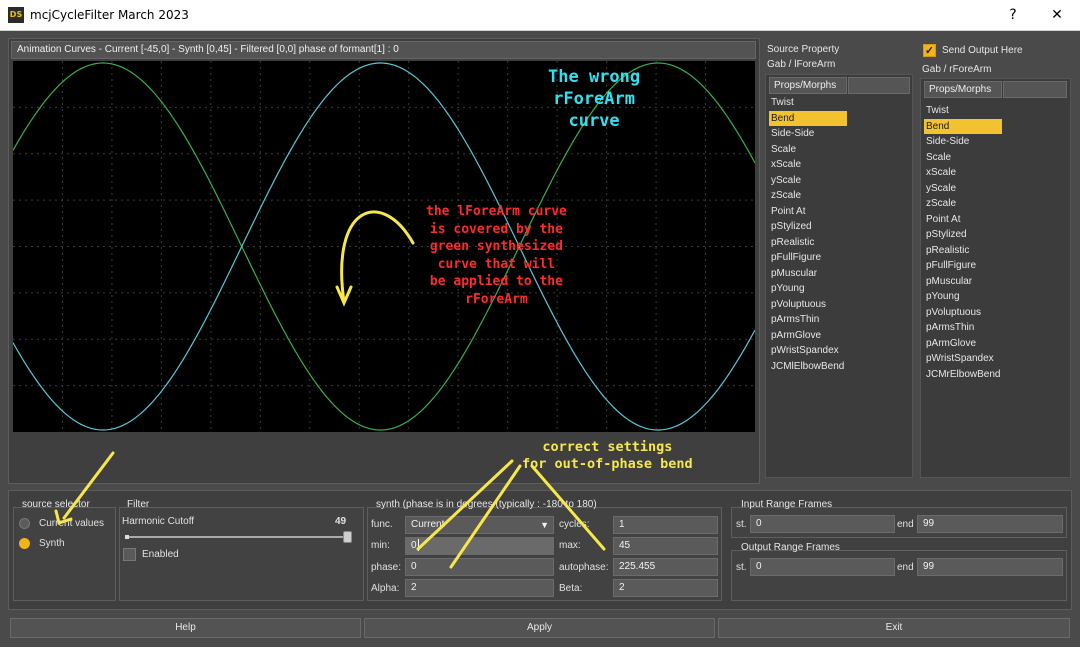 This screenshot has height=647, width=1080. Describe the element at coordinates (781, 102) in the screenshot. I see `source-item-twist: Twist` at that location.